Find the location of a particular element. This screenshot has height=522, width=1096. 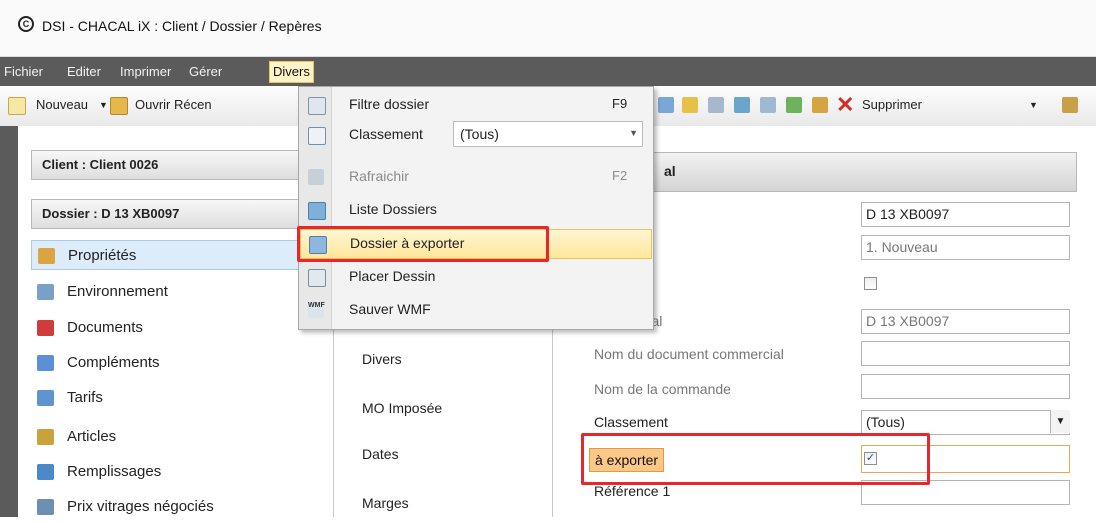

copy-icon is located at coordinates (690, 105).